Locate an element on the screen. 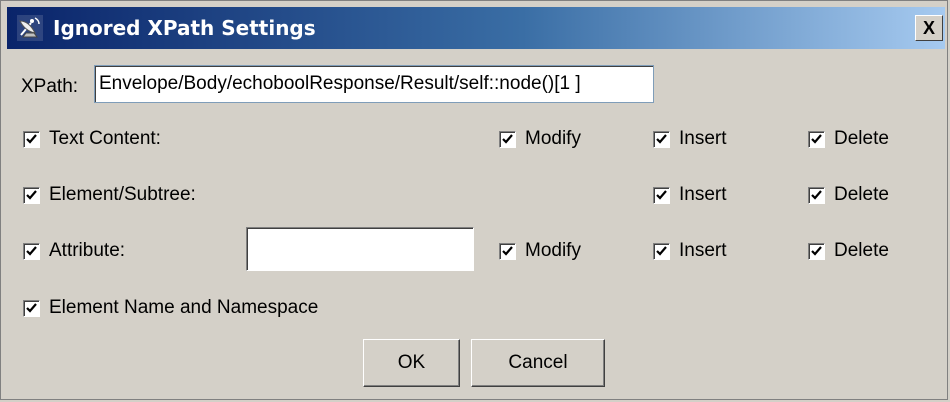  element-subtree-checkbox: Element/Subtree: is located at coordinates (109, 195).